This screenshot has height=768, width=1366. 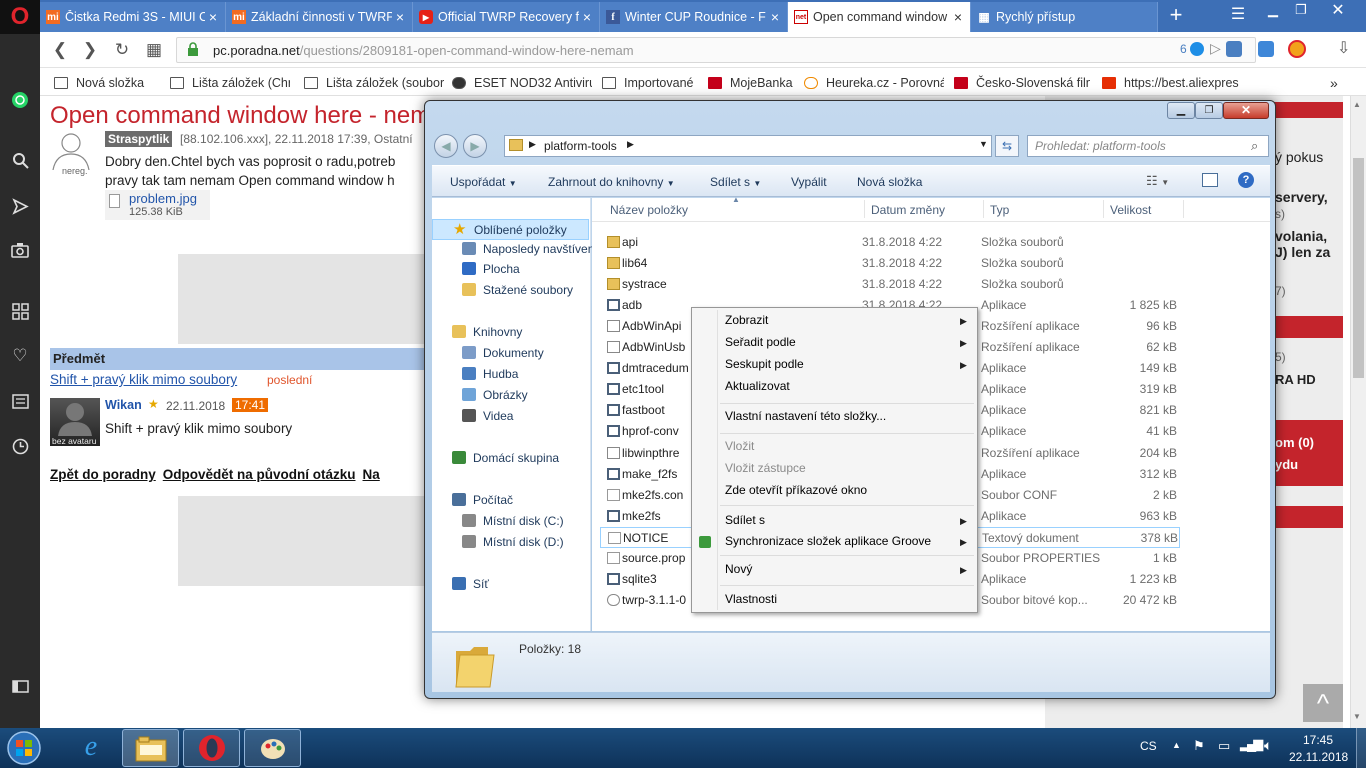 I want to click on nav-item: Knihovny, so click(x=510, y=332).